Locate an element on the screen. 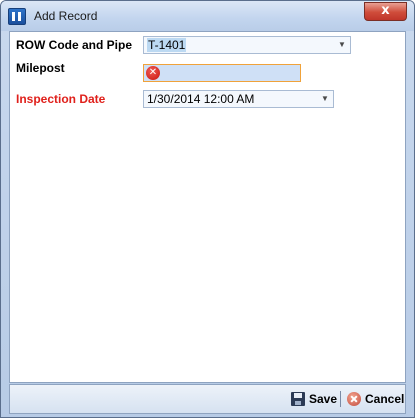 The width and height of the screenshot is (417, 420). inspection-date-row: Inspection Date 1/30/2014 12:00 AM ▼ is located at coordinates (208, 99).